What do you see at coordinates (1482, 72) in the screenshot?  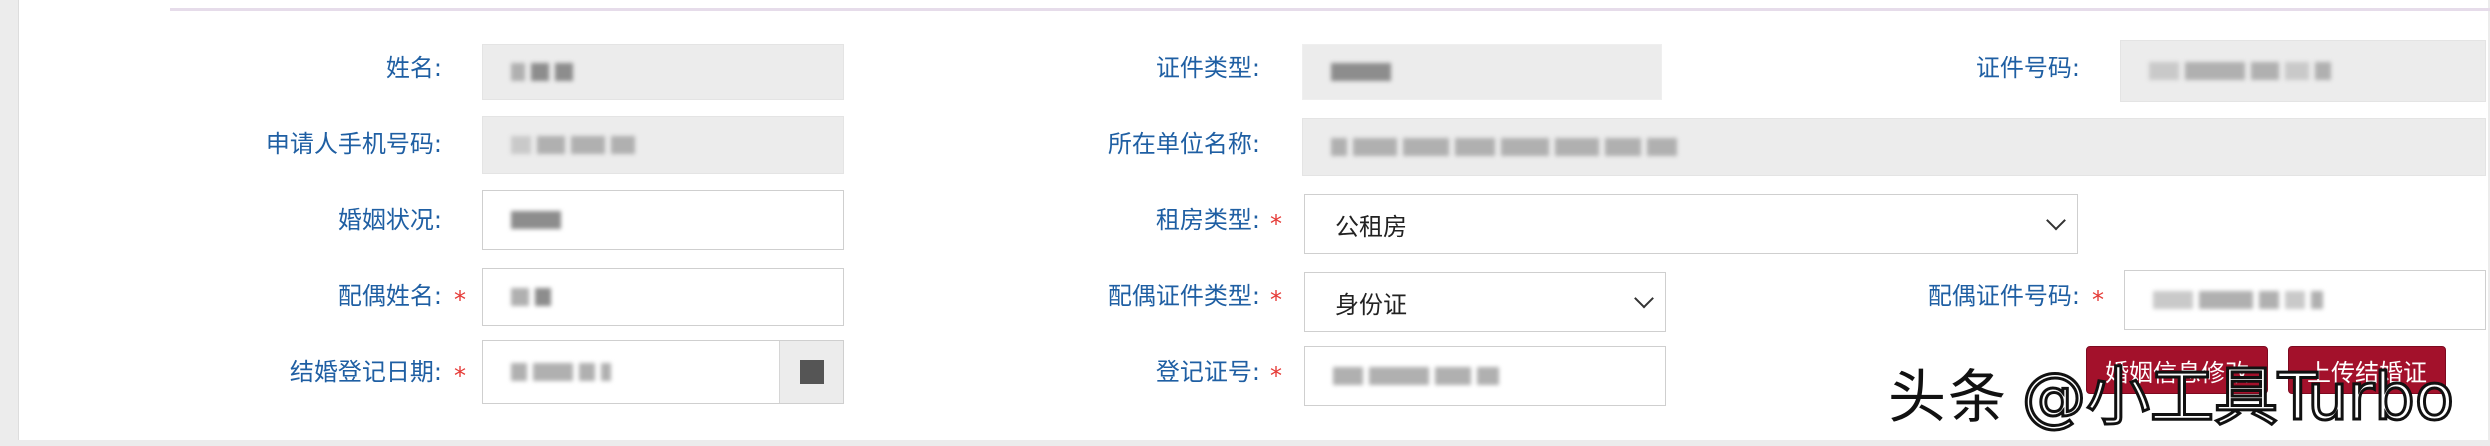 I see `id-type-field` at bounding box center [1482, 72].